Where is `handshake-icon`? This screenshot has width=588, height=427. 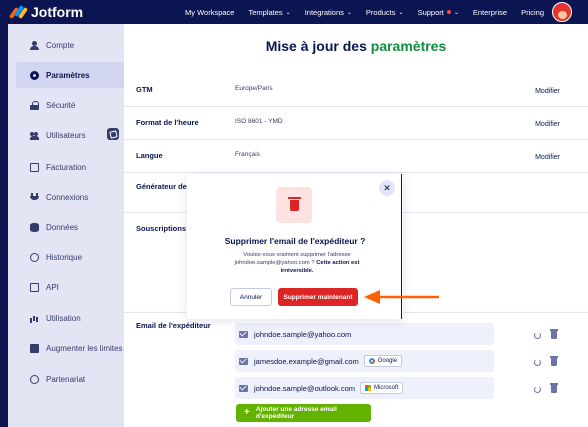
handshake-icon is located at coordinates (34, 379).